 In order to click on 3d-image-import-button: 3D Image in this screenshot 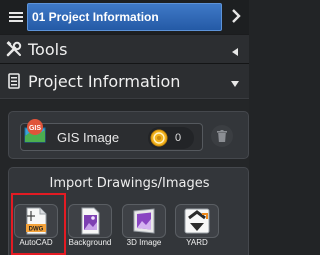, I will do `click(144, 227)`.